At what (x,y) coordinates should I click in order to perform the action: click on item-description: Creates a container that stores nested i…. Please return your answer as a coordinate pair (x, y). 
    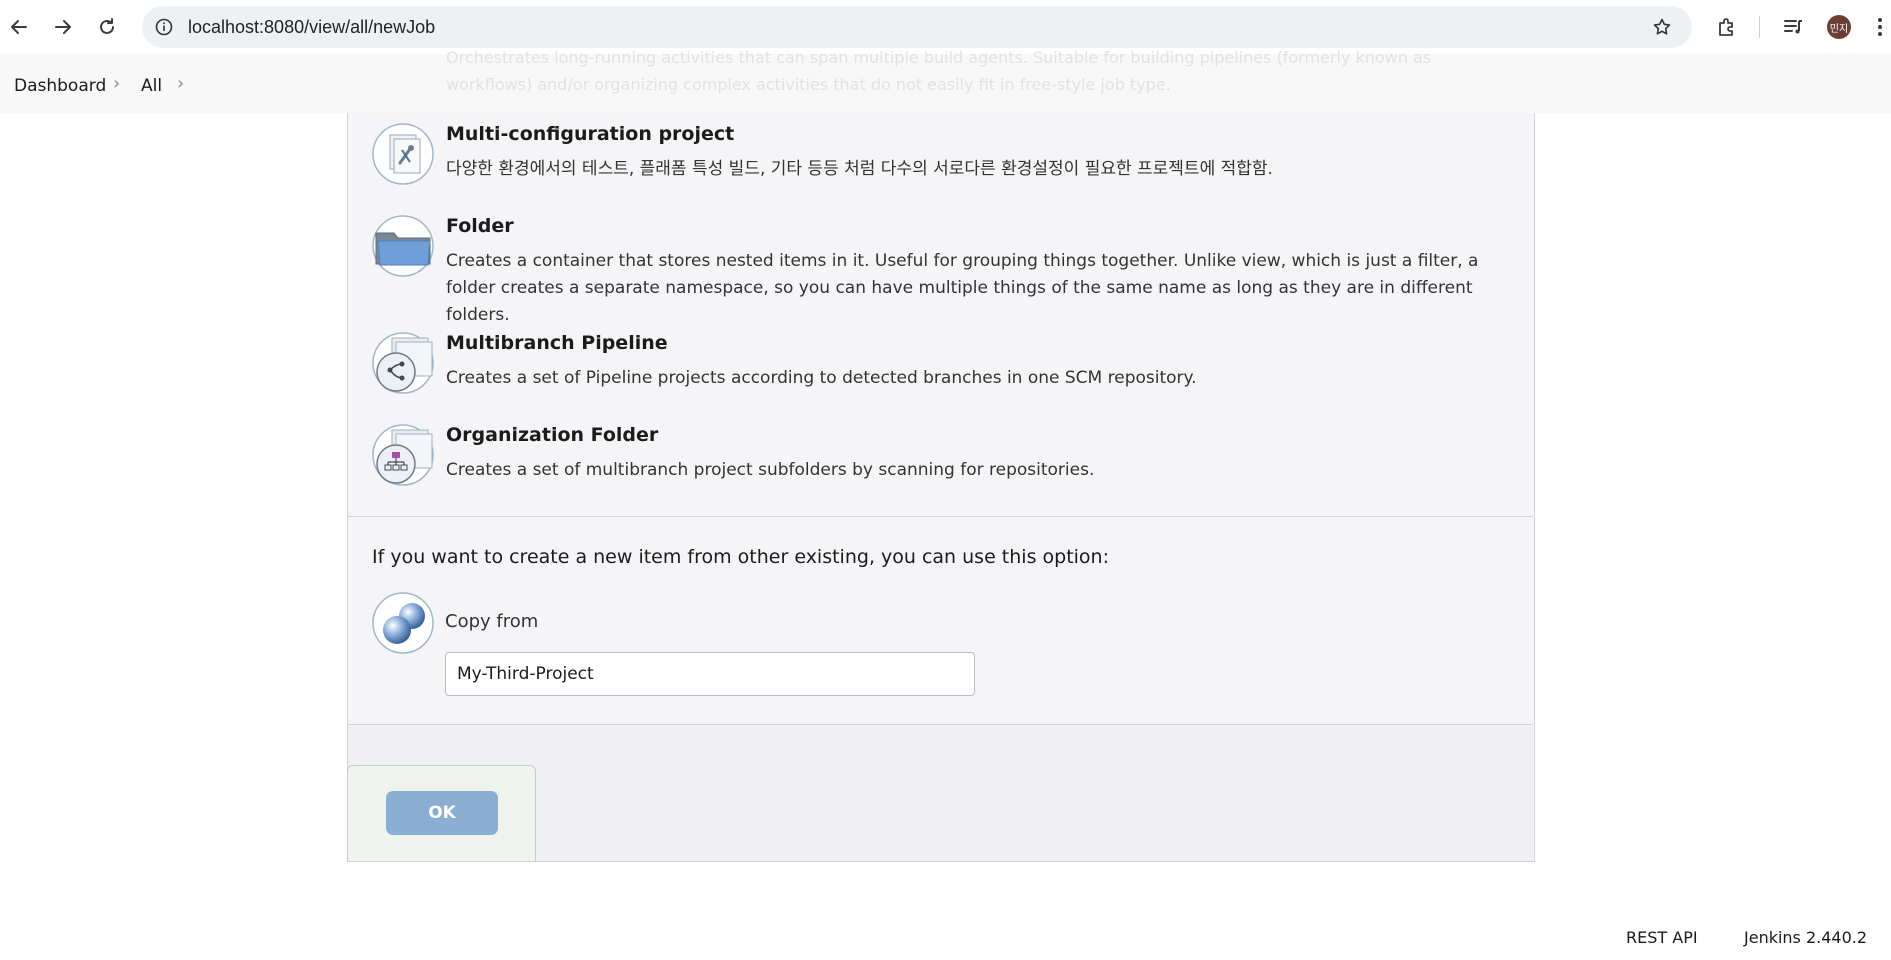
    Looking at the image, I should click on (962, 288).